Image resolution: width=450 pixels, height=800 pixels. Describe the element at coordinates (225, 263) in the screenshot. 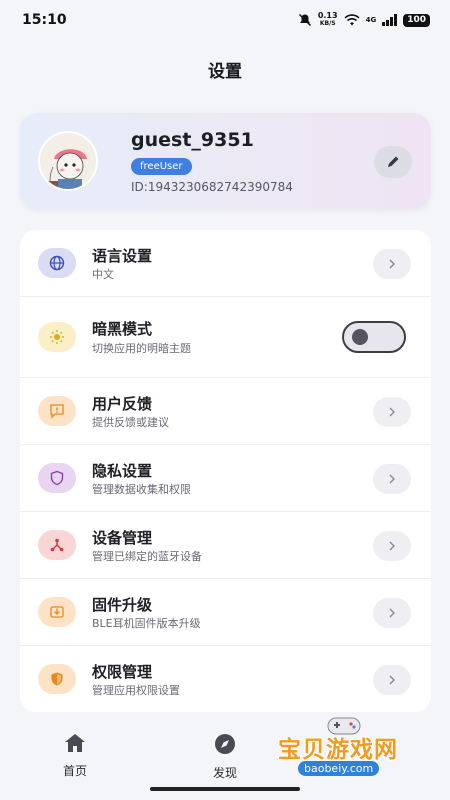

I see `setting-row-language: 语言设置 中文` at that location.